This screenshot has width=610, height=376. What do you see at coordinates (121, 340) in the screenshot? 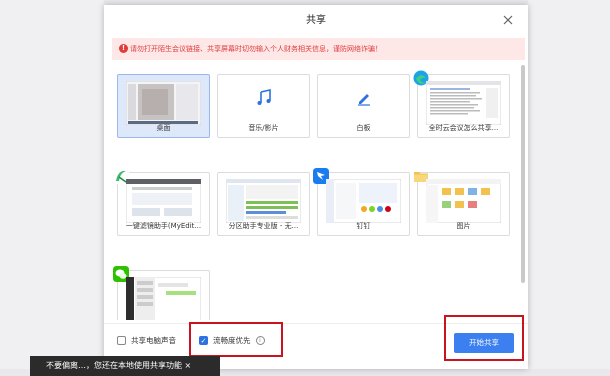
I see `share-audio-checkbox` at bounding box center [121, 340].